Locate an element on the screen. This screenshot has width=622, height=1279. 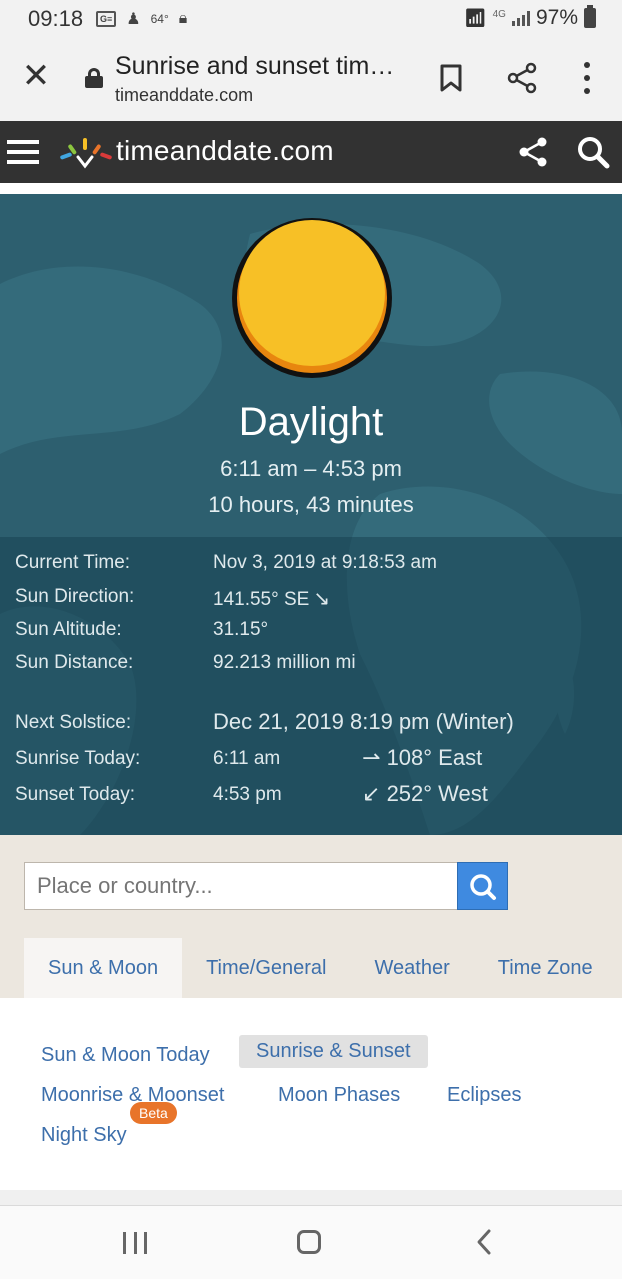
tab-weather: Weather is located at coordinates (412, 968).